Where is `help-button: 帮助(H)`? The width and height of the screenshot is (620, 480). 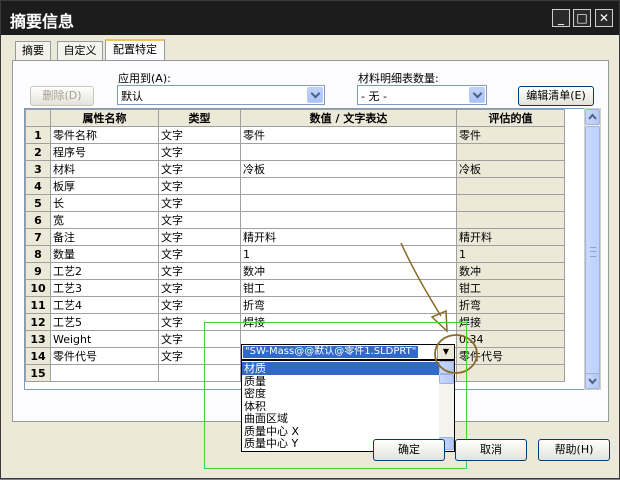
help-button: 帮助(H) is located at coordinates (574, 450).